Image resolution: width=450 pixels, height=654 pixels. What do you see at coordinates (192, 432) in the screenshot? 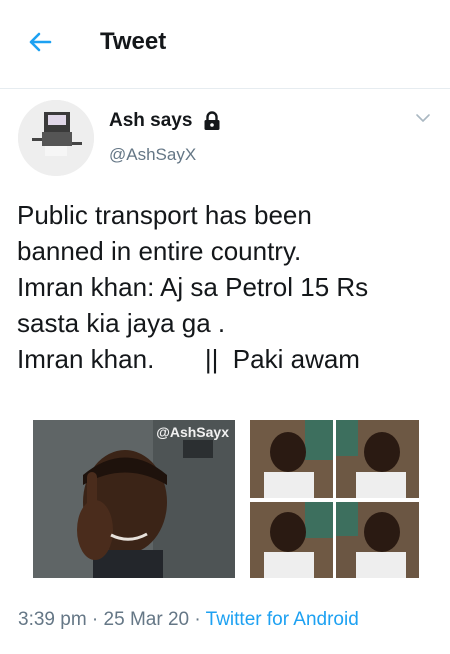
I see `media-watermark: @AshSayx` at bounding box center [192, 432].